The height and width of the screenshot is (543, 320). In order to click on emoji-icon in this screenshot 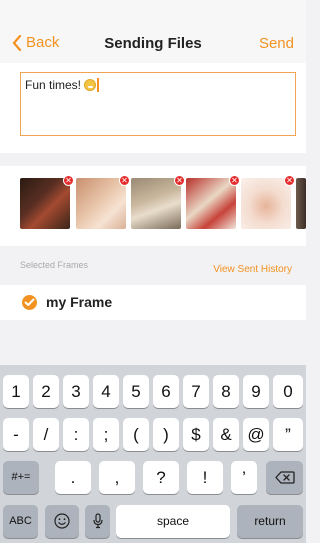, I will do `click(62, 521)`.